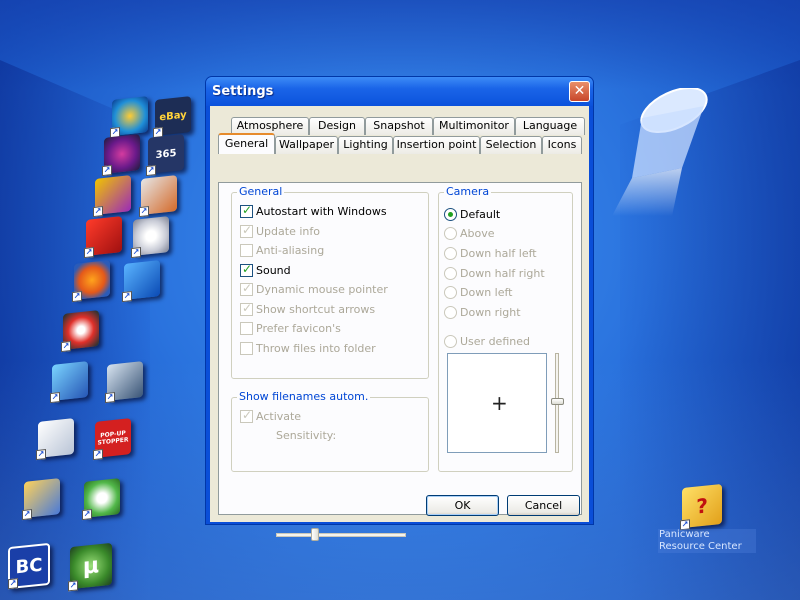 The height and width of the screenshot is (600, 800). What do you see at coordinates (313, 210) in the screenshot?
I see `checkbox-autostart: ✓ Autostart with Windows` at bounding box center [313, 210].